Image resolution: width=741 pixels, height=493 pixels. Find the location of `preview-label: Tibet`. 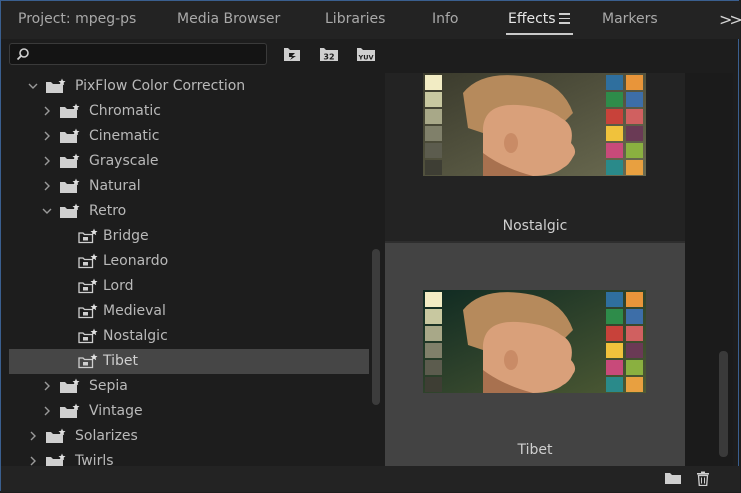

preview-label: Tibet is located at coordinates (535, 450).